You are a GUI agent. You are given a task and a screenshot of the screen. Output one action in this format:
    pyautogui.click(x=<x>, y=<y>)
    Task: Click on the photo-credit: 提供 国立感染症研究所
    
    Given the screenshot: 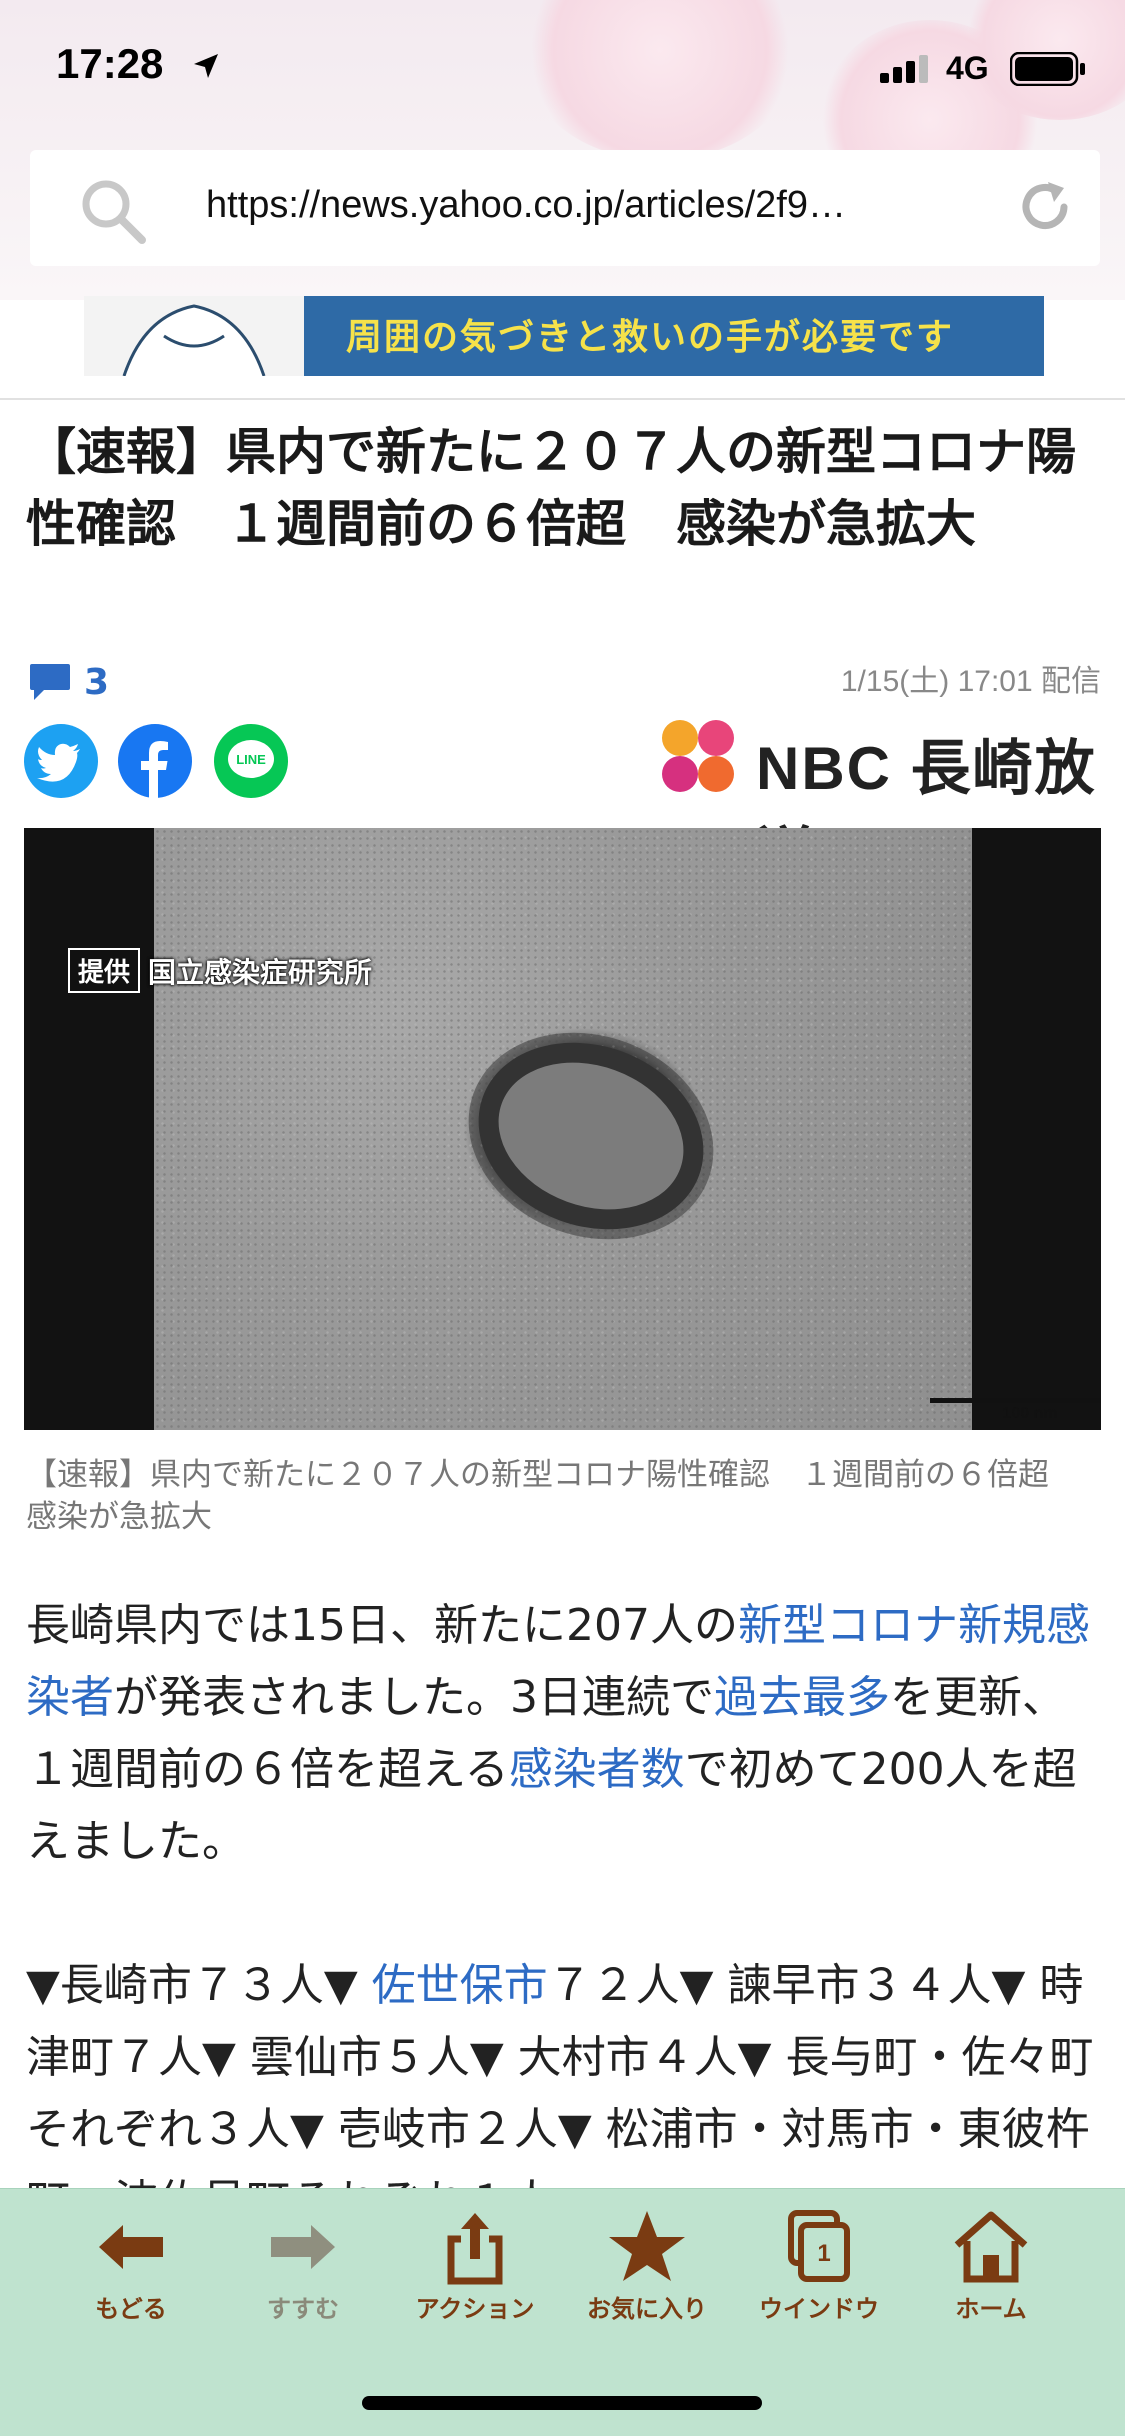 What is the action you would take?
    pyautogui.click(x=220, y=970)
    